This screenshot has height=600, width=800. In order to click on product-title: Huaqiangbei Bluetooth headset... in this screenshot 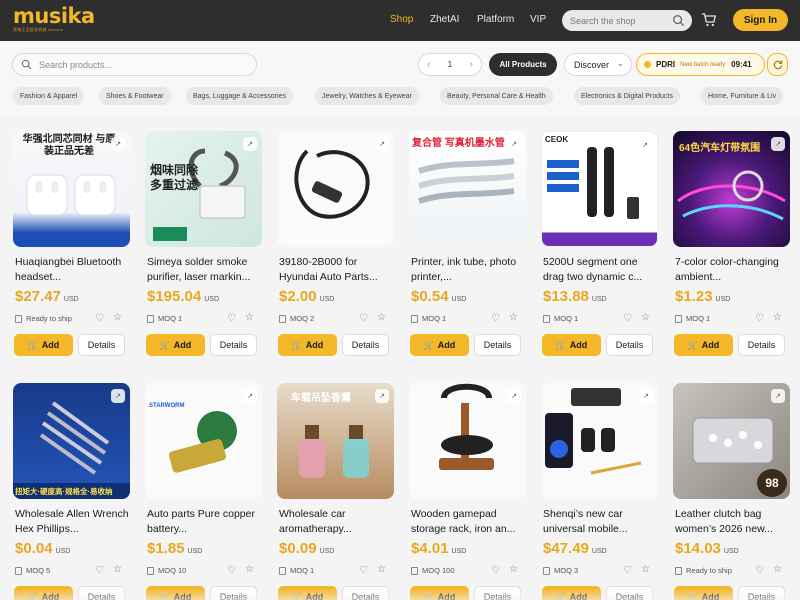, I will do `click(74, 270)`.